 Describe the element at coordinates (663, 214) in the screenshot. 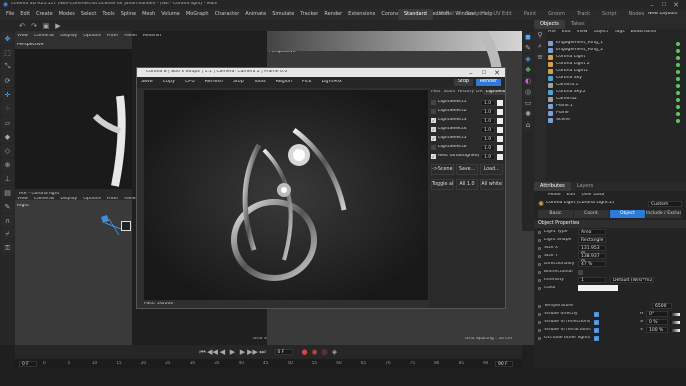

I see `section-tab-include-exclude: Include / Exclude` at that location.